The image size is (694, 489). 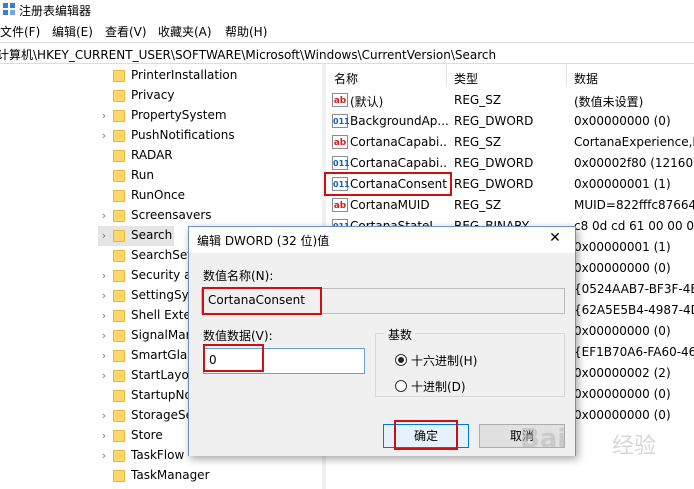 What do you see at coordinates (162, 415) in the screenshot?
I see `tree-item-label: StorageSe` at bounding box center [162, 415].